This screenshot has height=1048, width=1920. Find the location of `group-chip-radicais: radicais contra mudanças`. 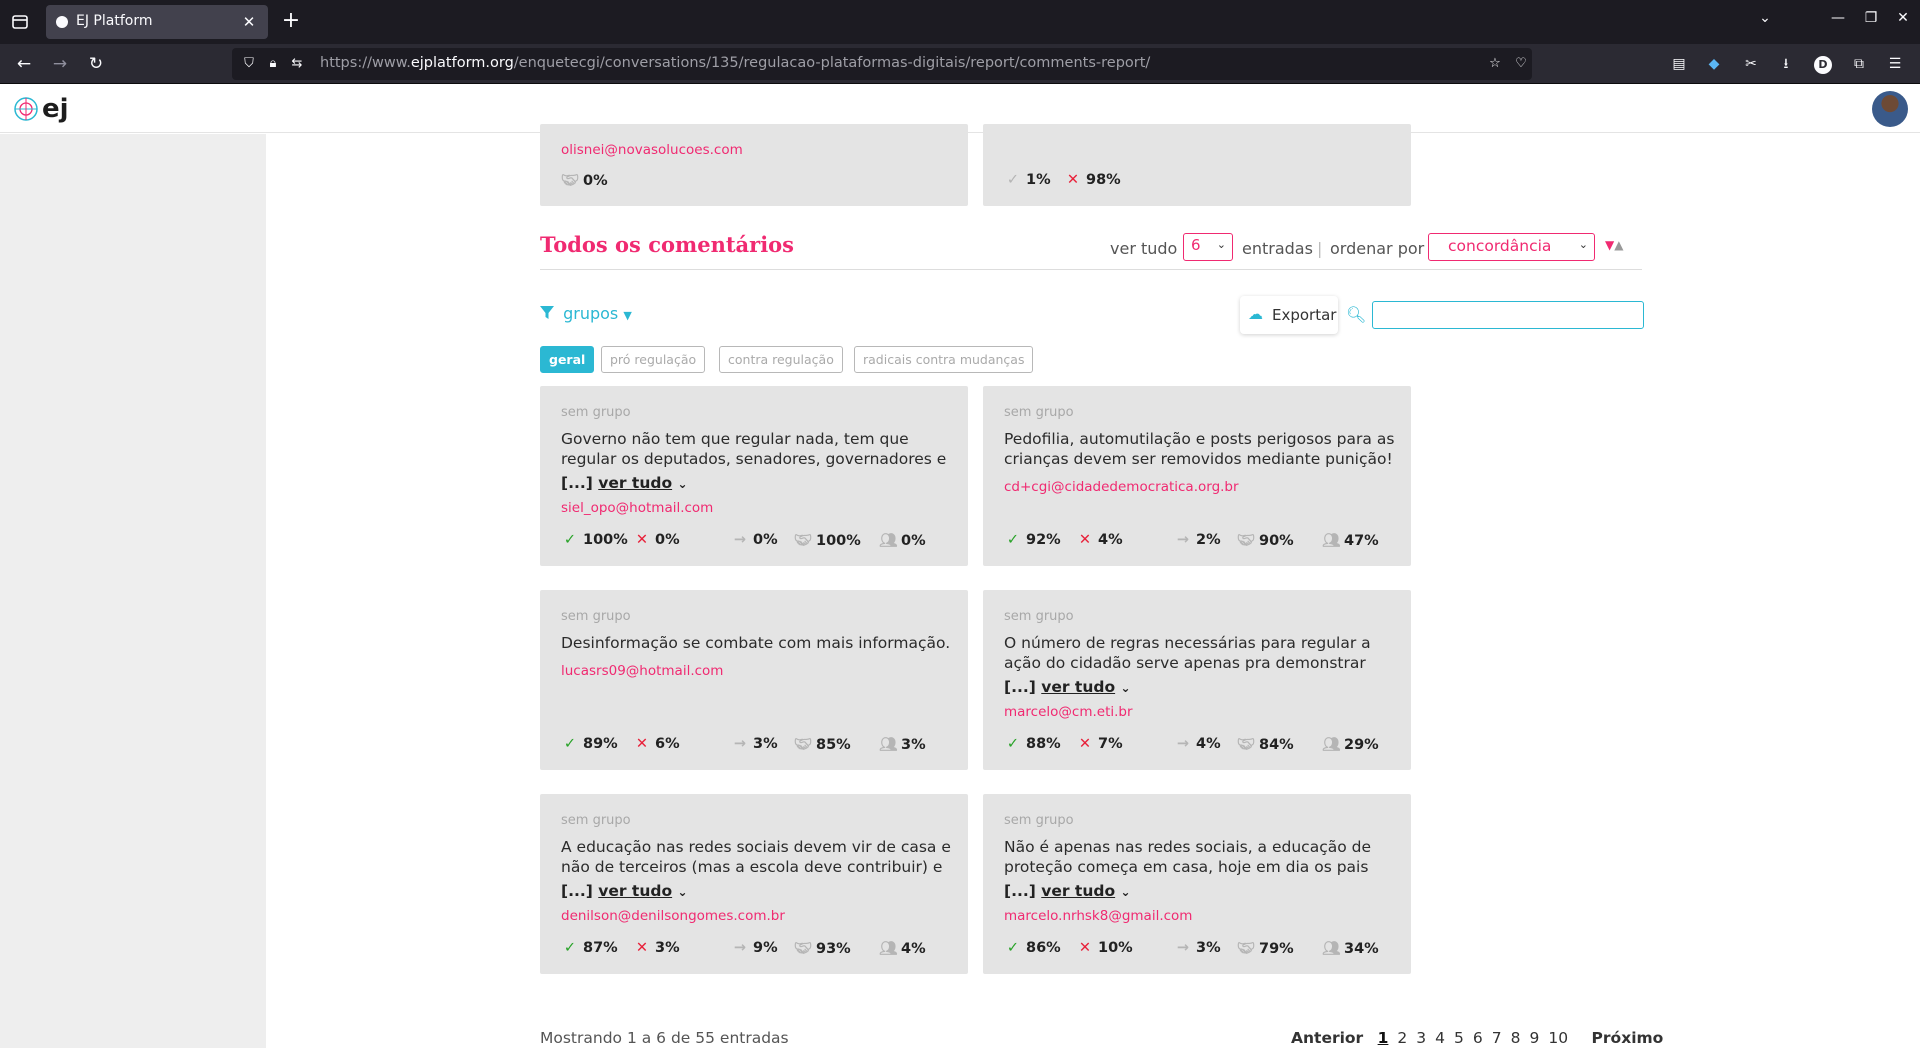

group-chip-radicais: radicais contra mudanças is located at coordinates (944, 359).